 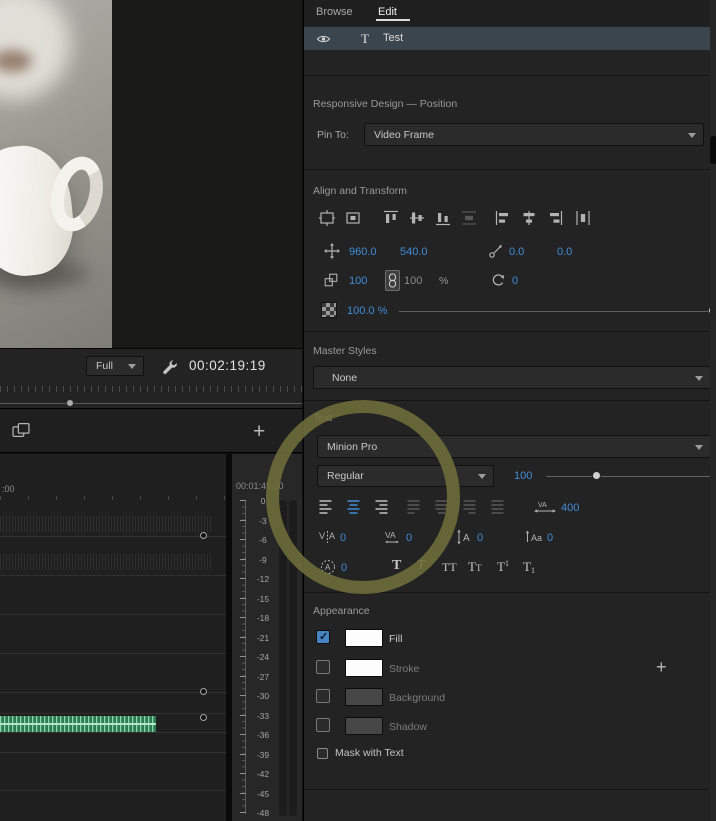 What do you see at coordinates (323, 696) in the screenshot?
I see `background-checkbox` at bounding box center [323, 696].